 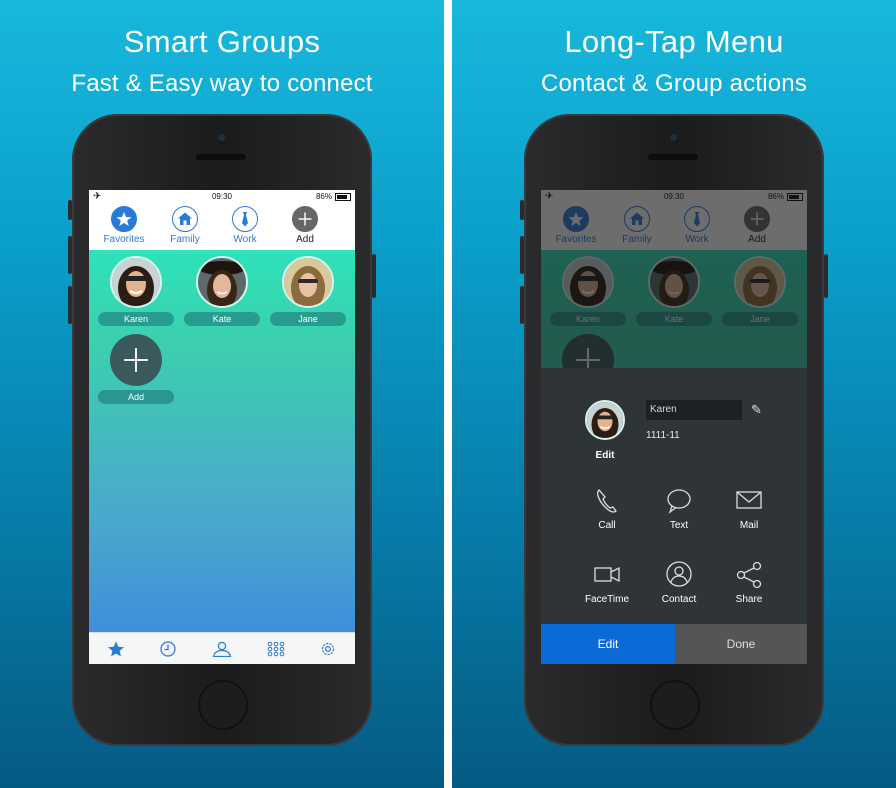 I want to click on done-button: Done, so click(x=741, y=644).